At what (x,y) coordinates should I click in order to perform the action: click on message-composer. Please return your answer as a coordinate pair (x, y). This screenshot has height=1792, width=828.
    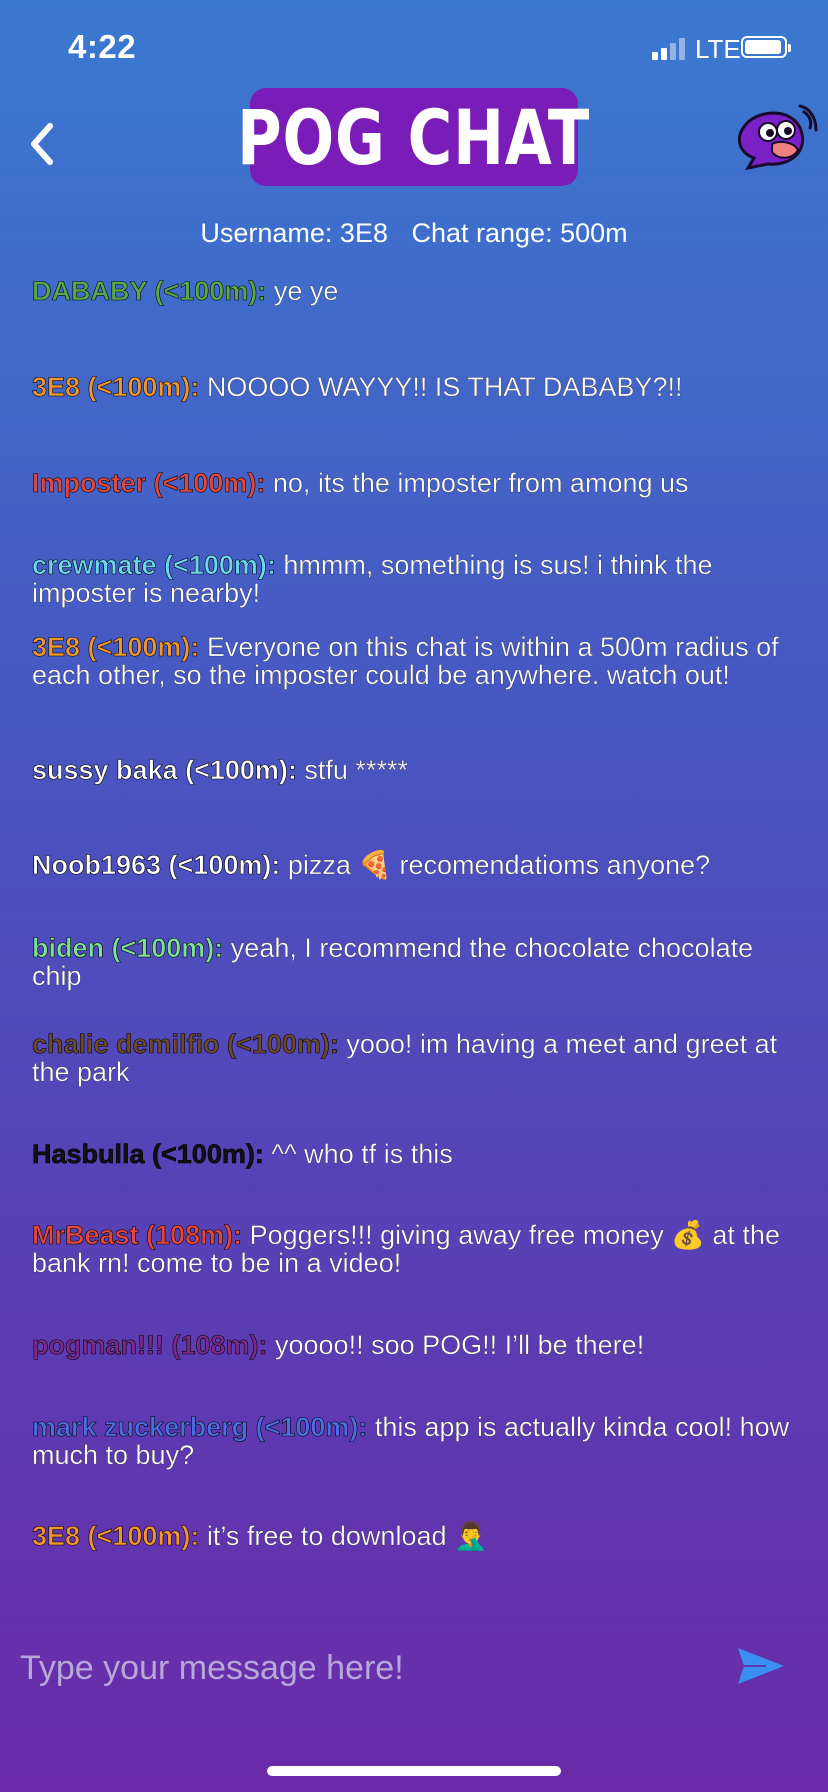
    Looking at the image, I should click on (414, 1670).